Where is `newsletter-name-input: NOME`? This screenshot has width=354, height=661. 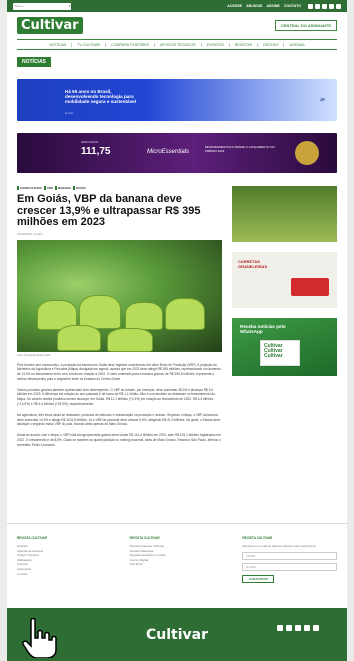
newsletter-name-input: NOME is located at coordinates (290, 555).